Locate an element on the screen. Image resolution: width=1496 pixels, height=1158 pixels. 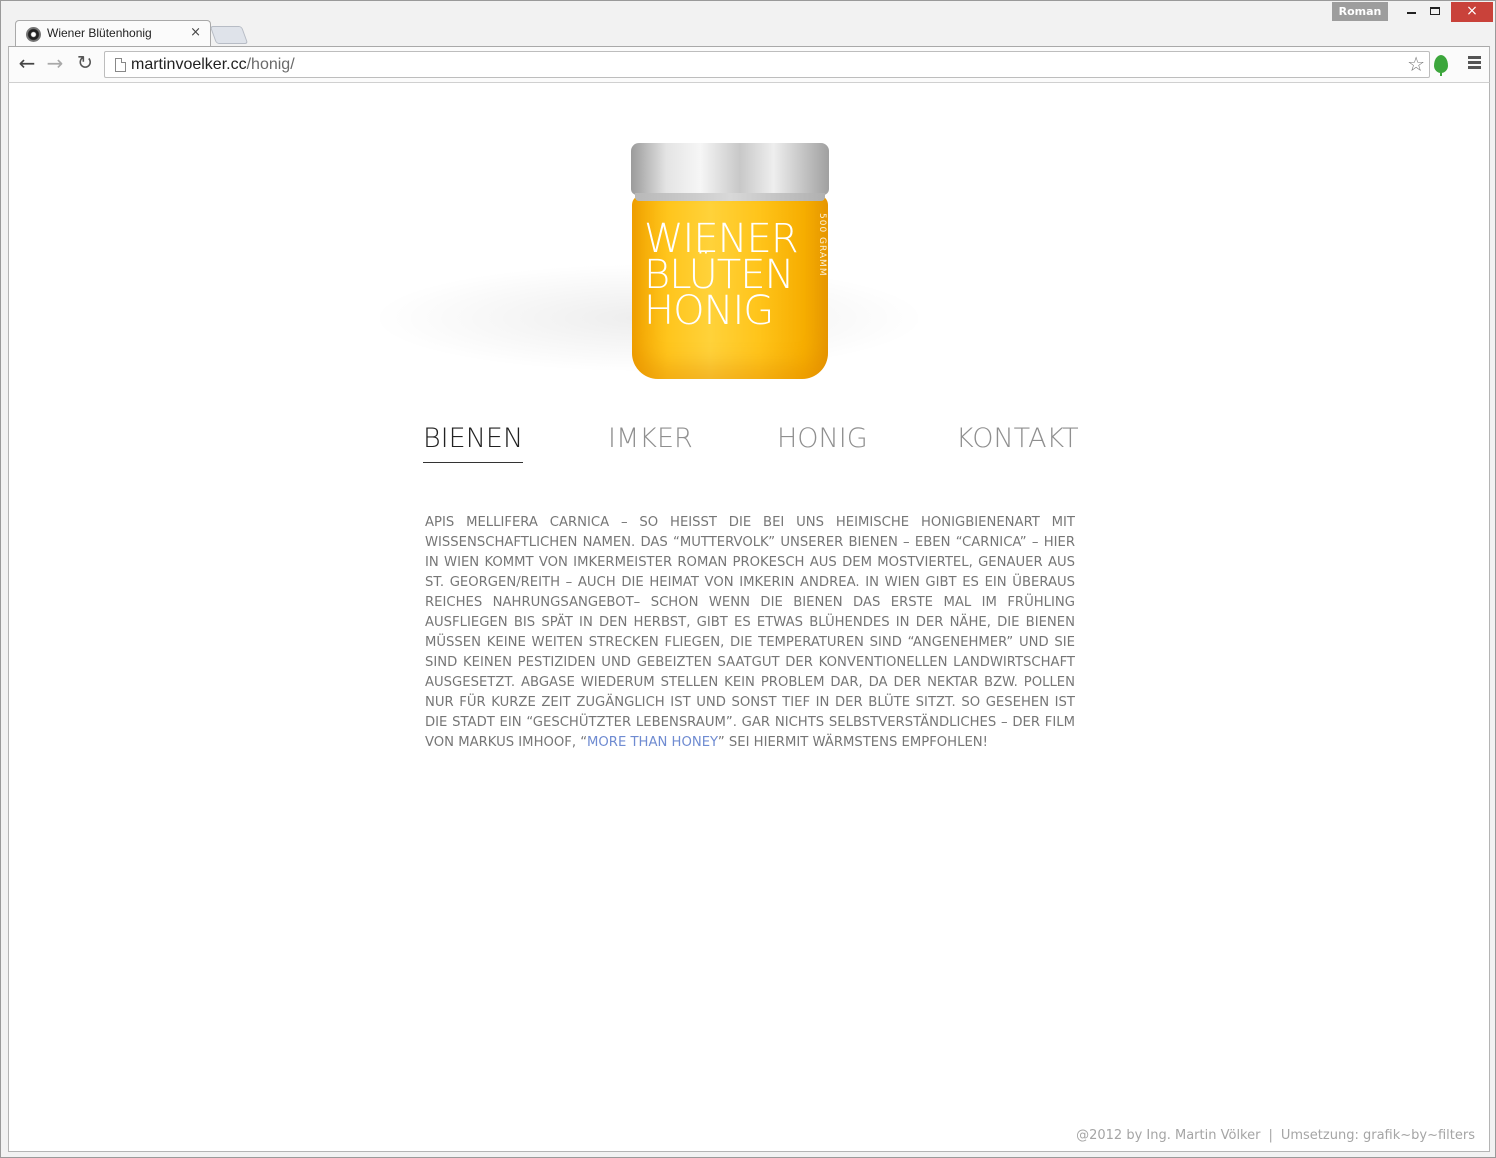
nav-item-honig: HONIG is located at coordinates (822, 442).